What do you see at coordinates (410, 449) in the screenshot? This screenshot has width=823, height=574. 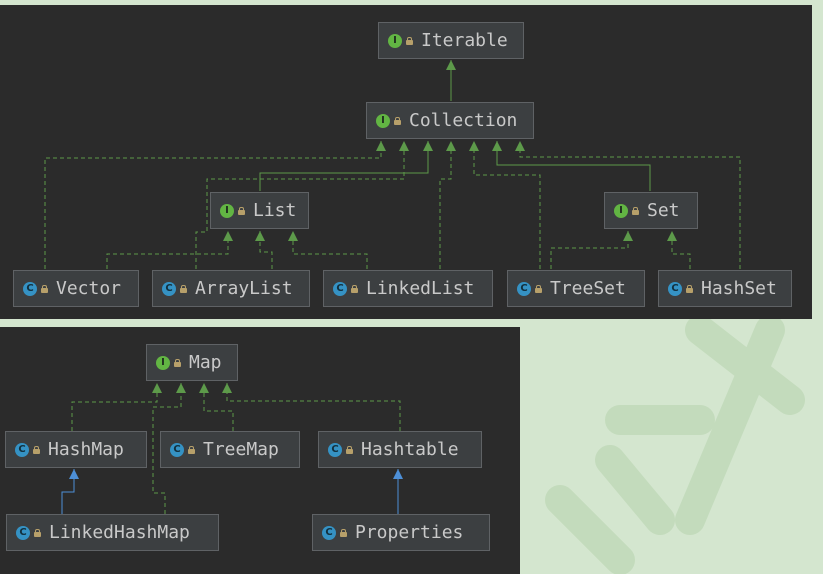 I see `node-label: Hashtable` at bounding box center [410, 449].